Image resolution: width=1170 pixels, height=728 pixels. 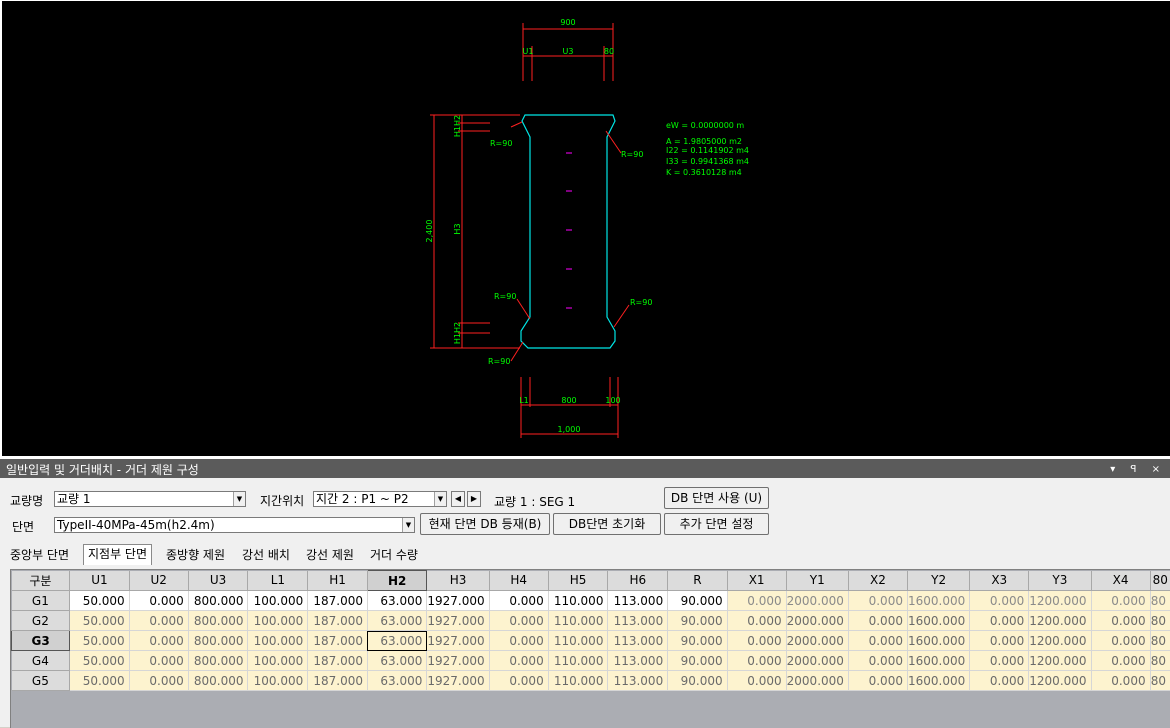 What do you see at coordinates (396, 581) in the screenshot?
I see `column-header-h2: H2` at bounding box center [396, 581].